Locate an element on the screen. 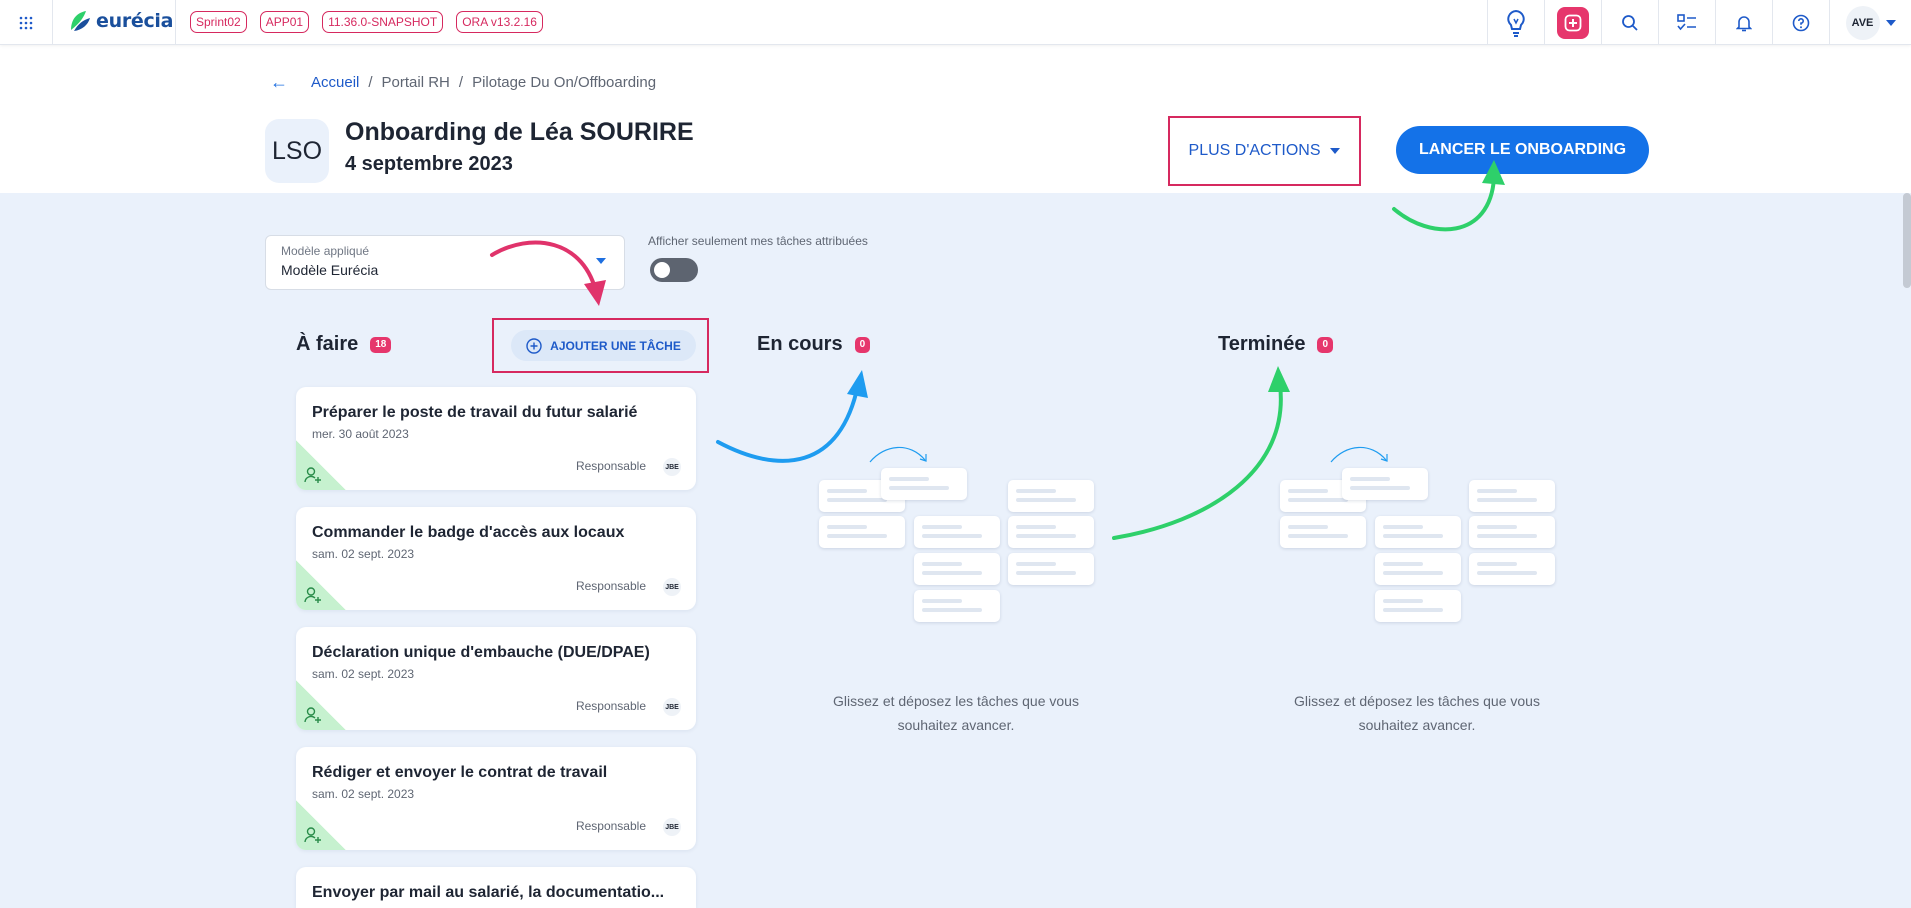  env-tag-ora: ORA v13.2.16 is located at coordinates (499, 22).